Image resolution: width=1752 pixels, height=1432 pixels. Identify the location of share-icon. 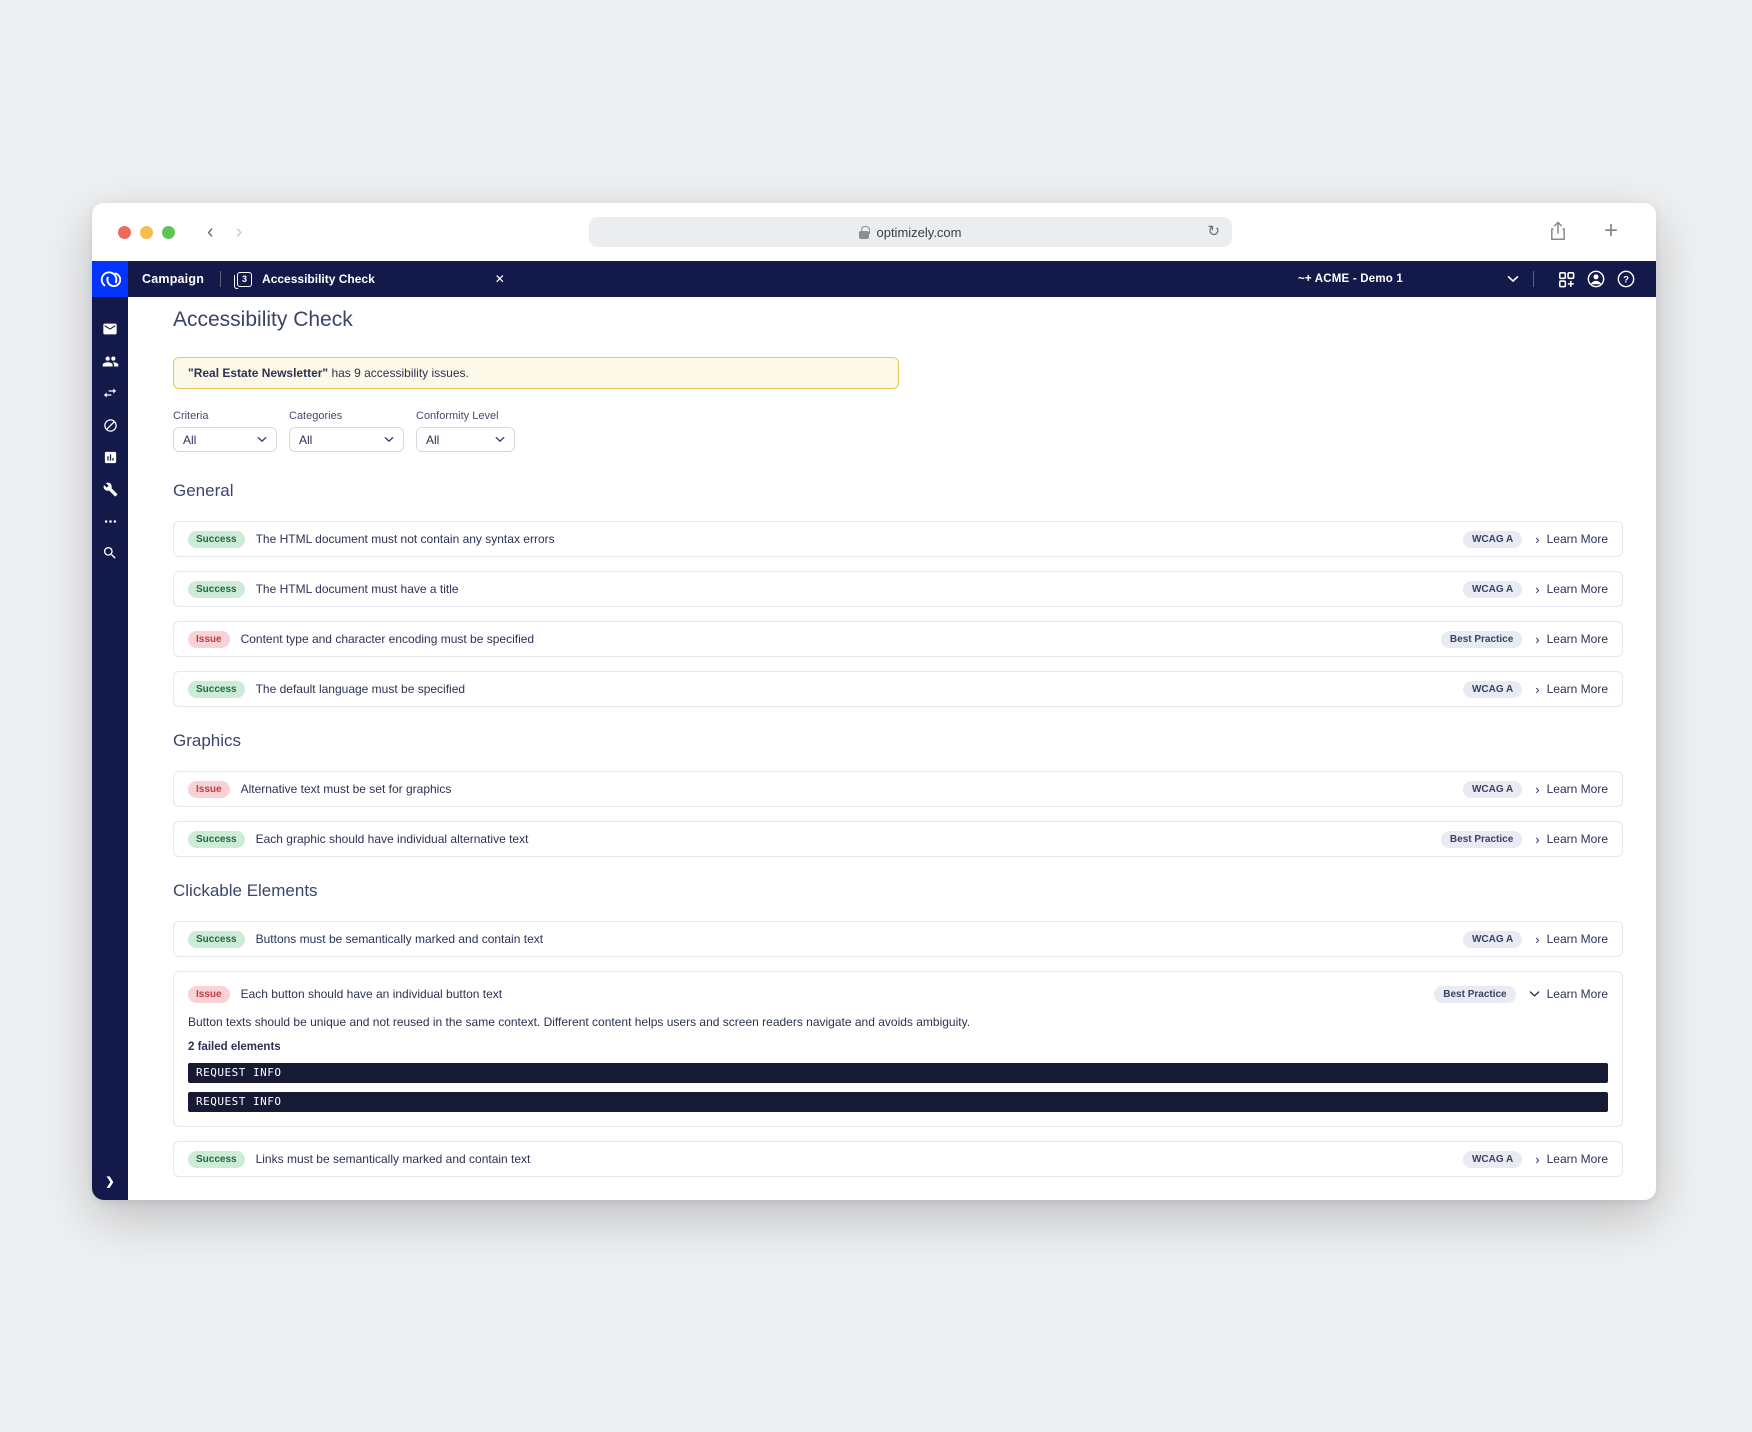
(1558, 231).